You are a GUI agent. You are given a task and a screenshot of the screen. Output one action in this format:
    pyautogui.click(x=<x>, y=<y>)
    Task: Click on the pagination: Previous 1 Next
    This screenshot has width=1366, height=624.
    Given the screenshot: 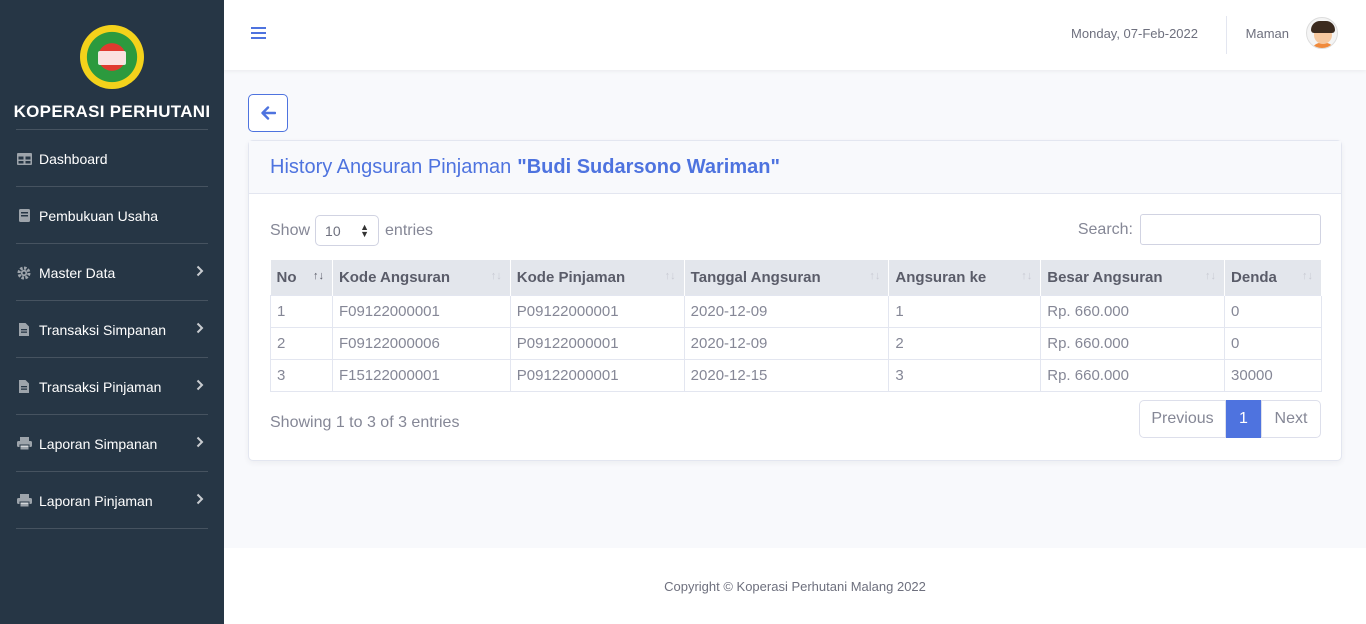 What is the action you would take?
    pyautogui.click(x=1230, y=419)
    